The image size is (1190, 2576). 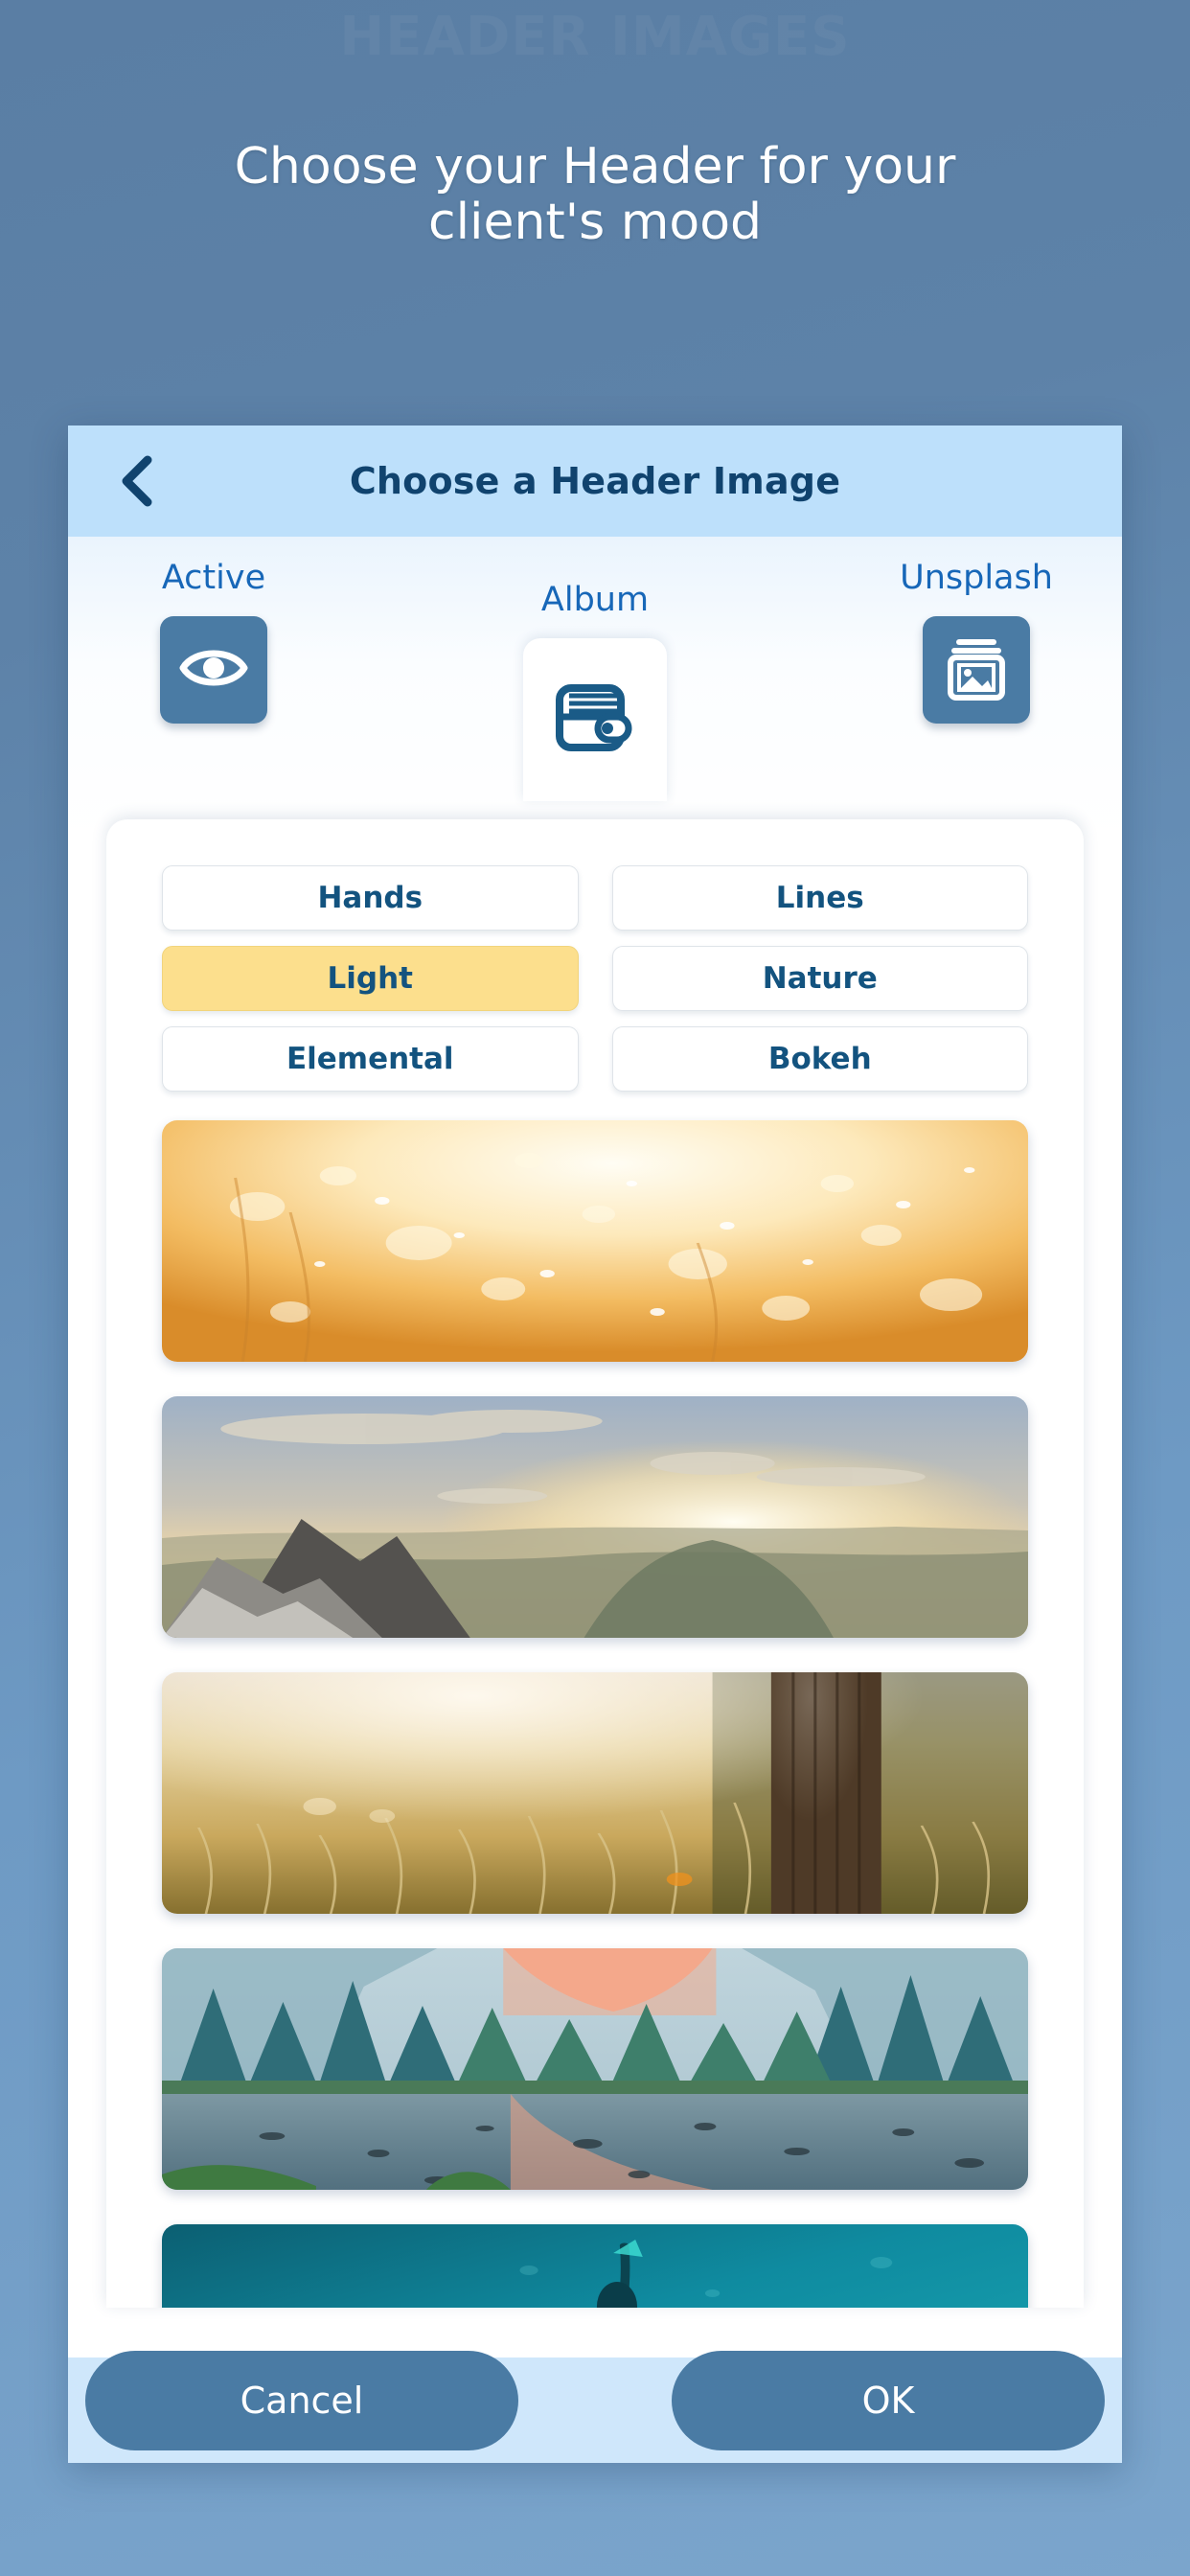 I want to click on dialog-title: Choose a Header Image, so click(x=595, y=481).